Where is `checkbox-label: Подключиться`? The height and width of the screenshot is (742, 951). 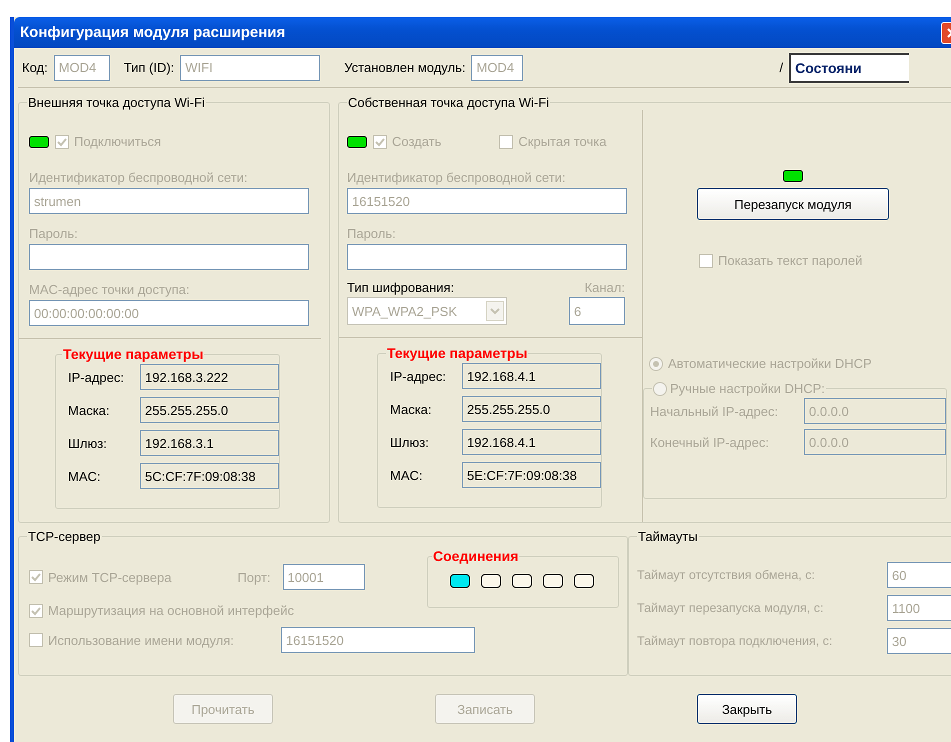 checkbox-label: Подключиться is located at coordinates (118, 141).